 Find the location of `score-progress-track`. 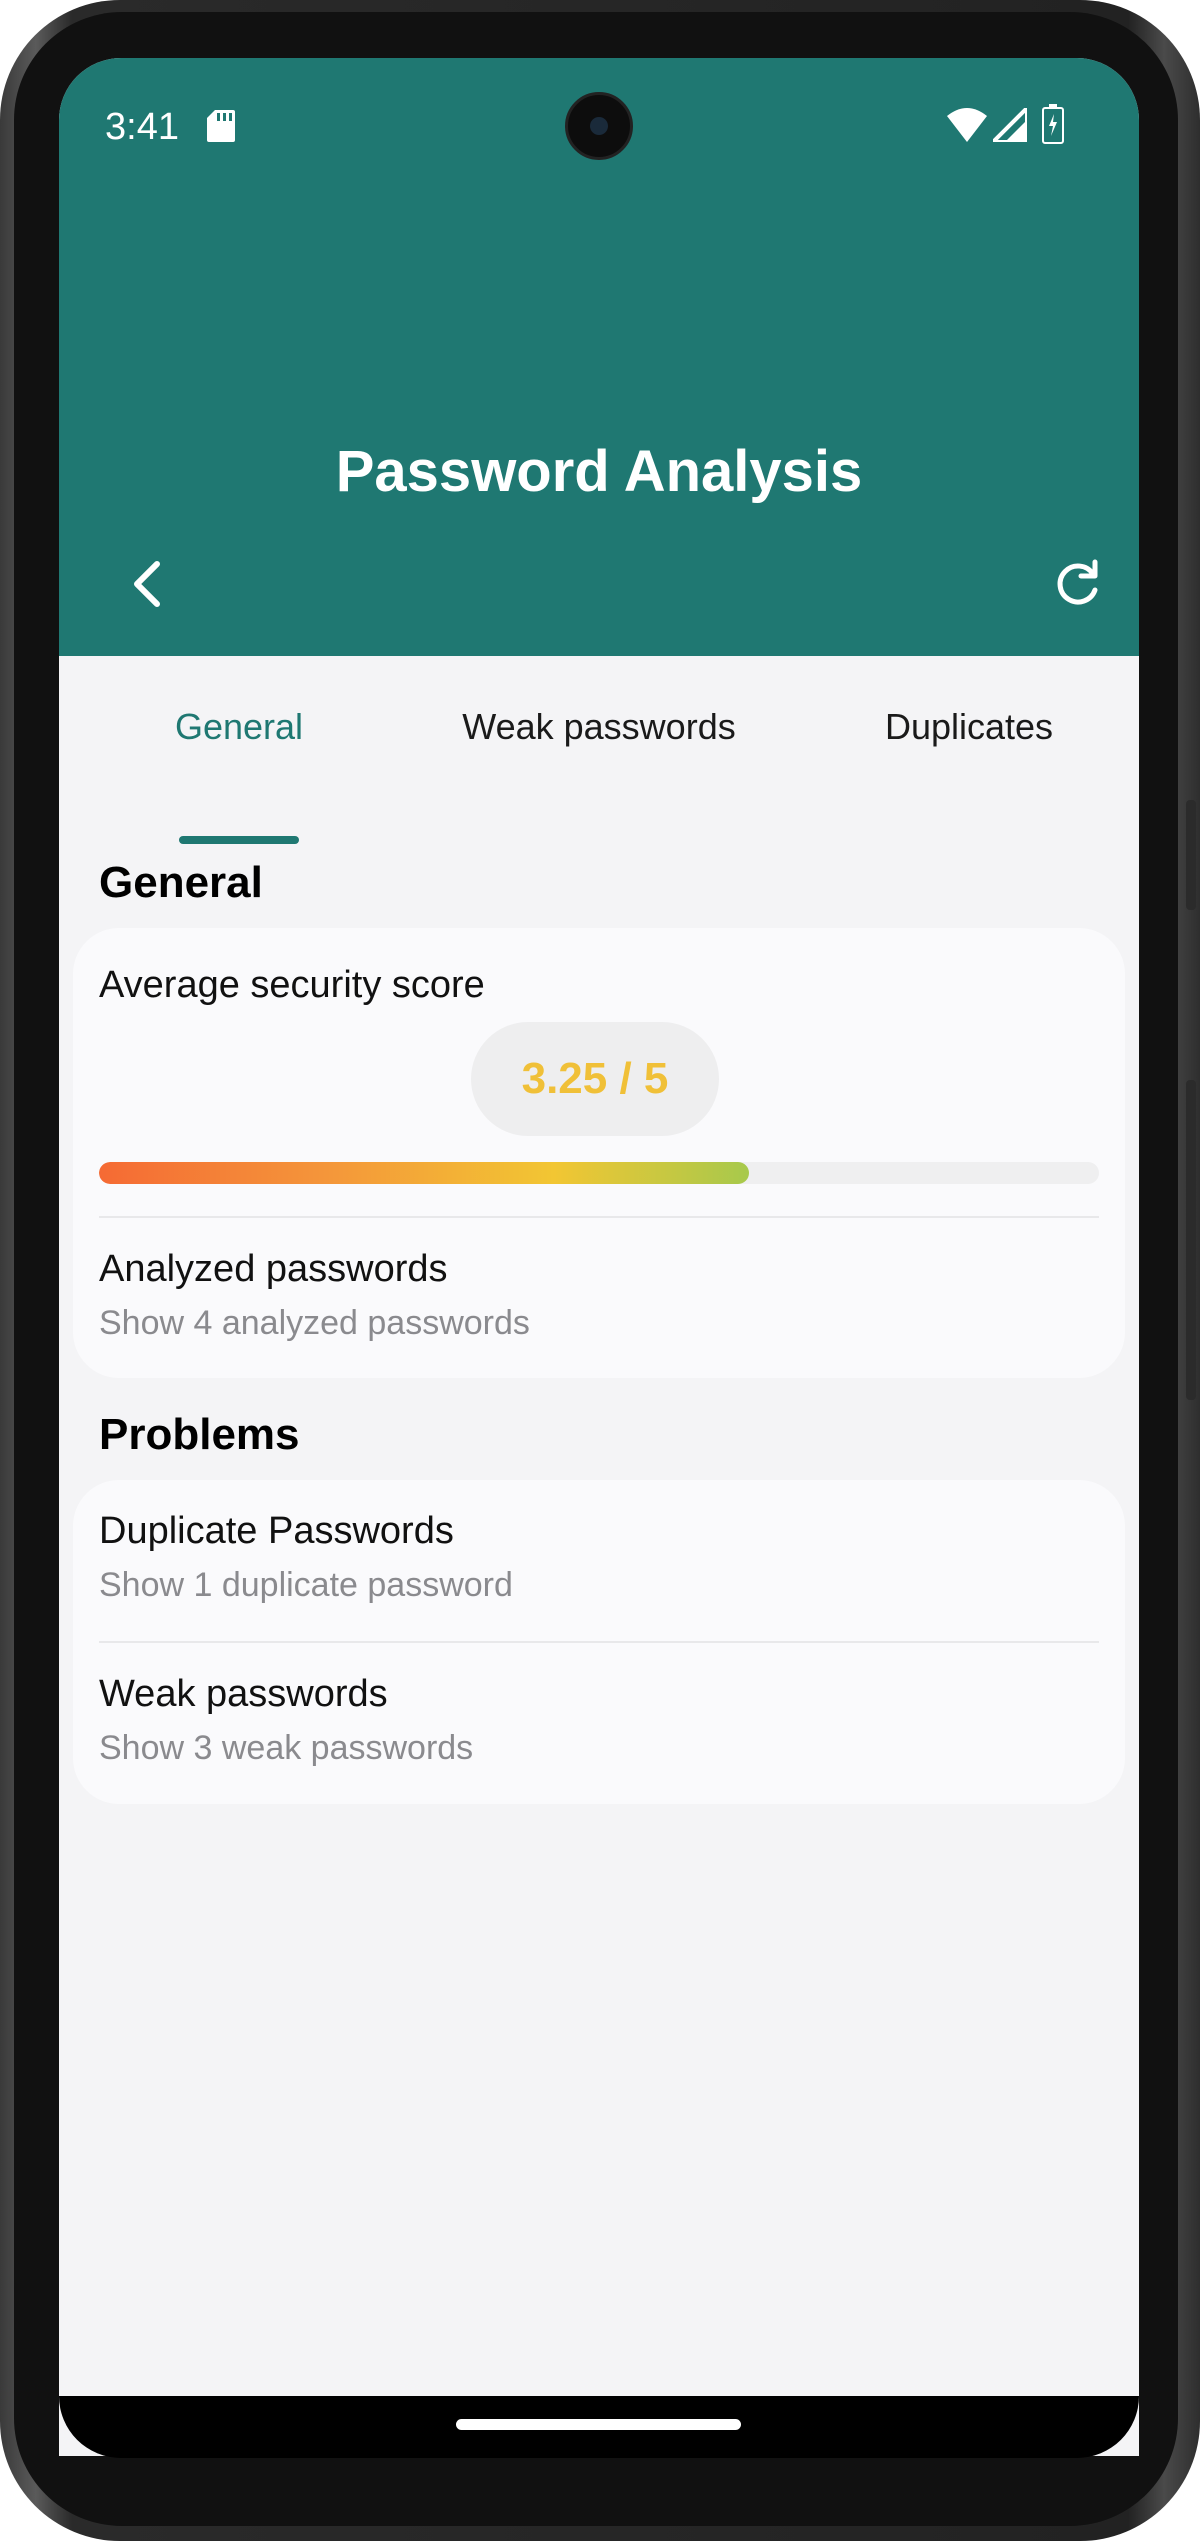

score-progress-track is located at coordinates (599, 1173).